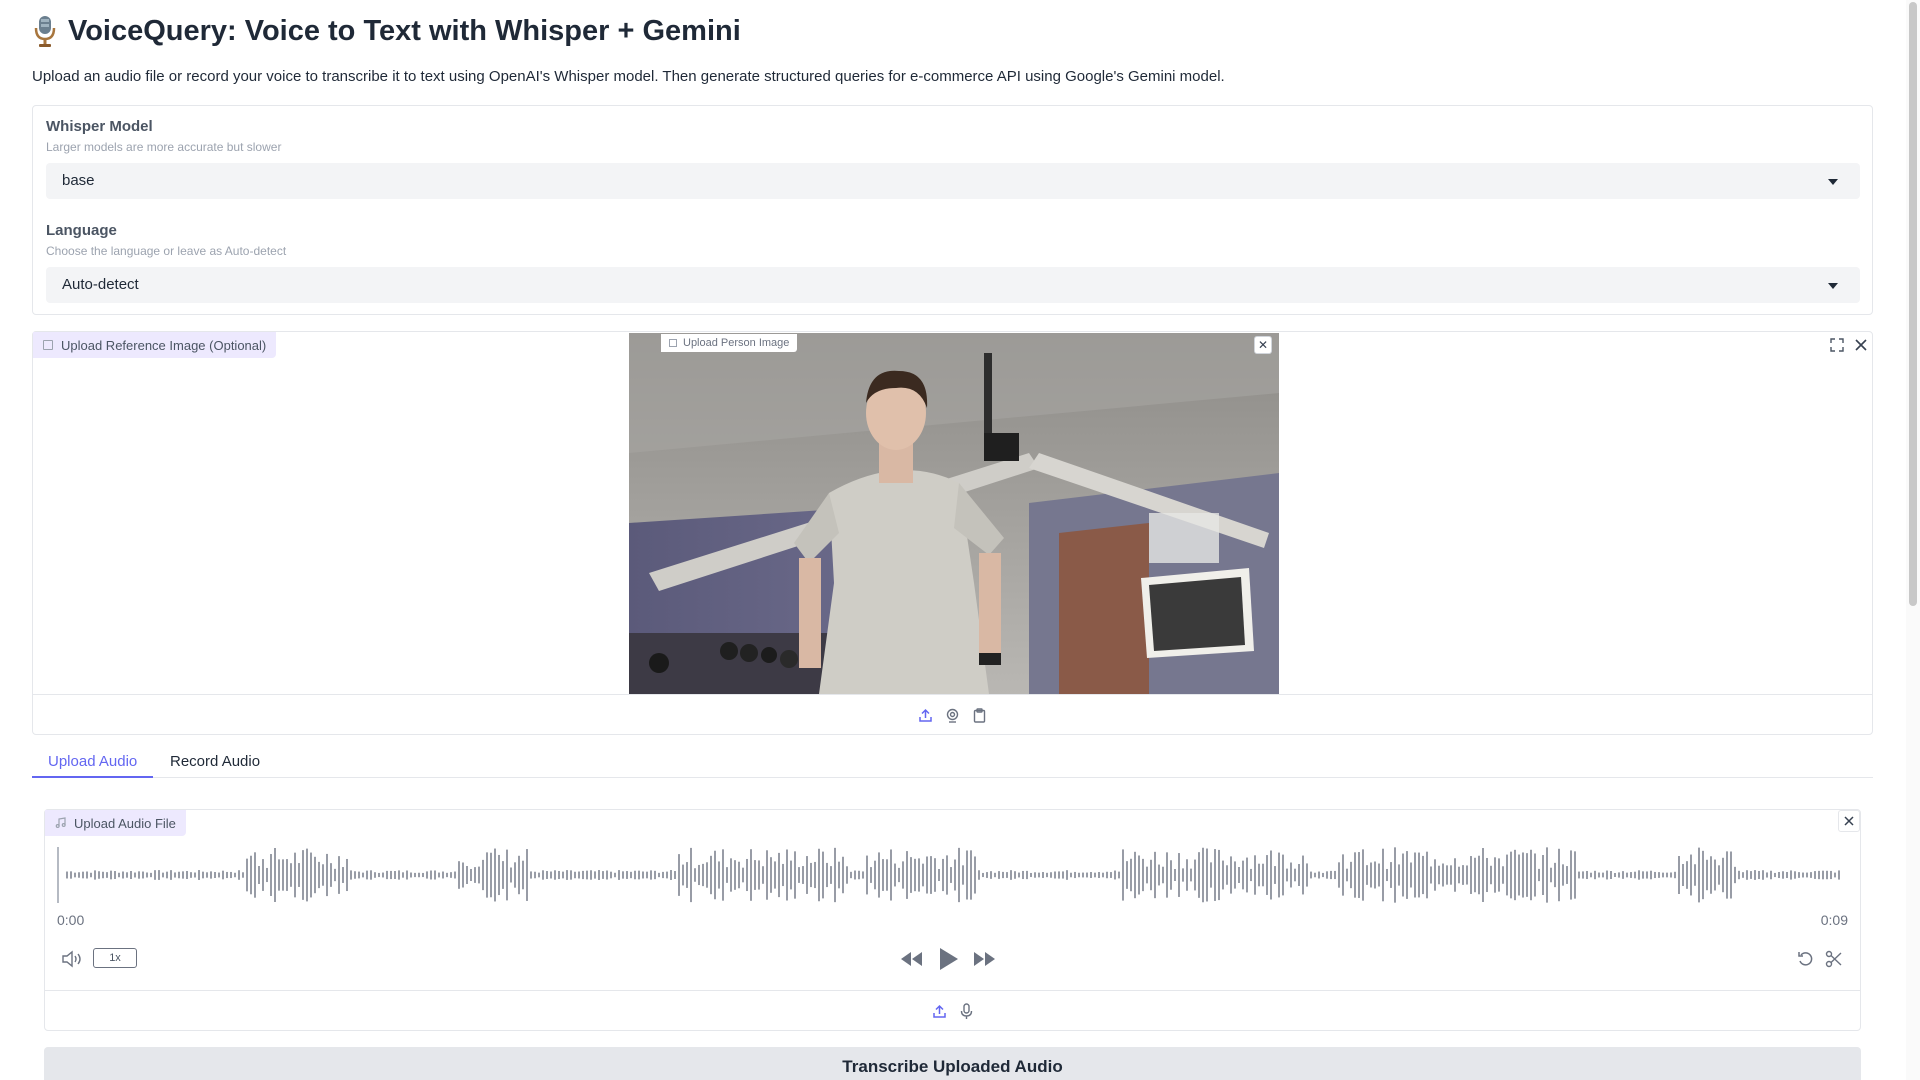 Image resolution: width=1920 pixels, height=1080 pixels. What do you see at coordinates (93, 765) in the screenshot?
I see `tab-upload-audio: Upload Audio` at bounding box center [93, 765].